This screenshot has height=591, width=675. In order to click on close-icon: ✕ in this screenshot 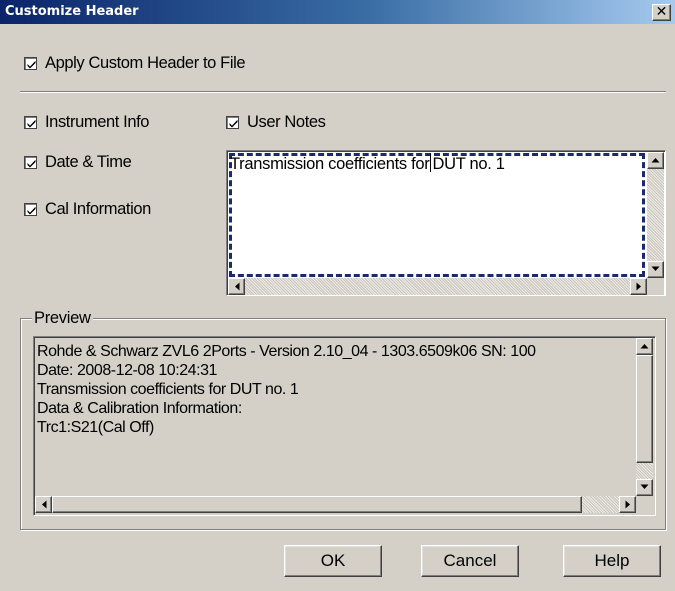, I will do `click(661, 12)`.